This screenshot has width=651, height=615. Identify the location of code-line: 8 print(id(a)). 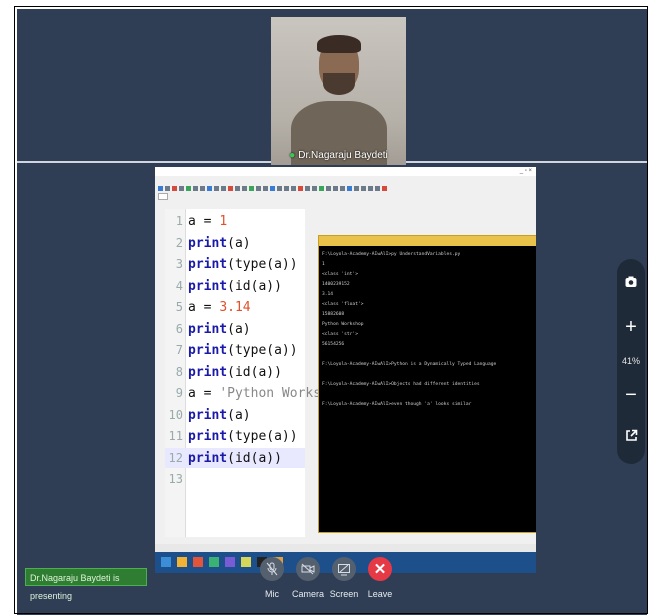
(223, 372).